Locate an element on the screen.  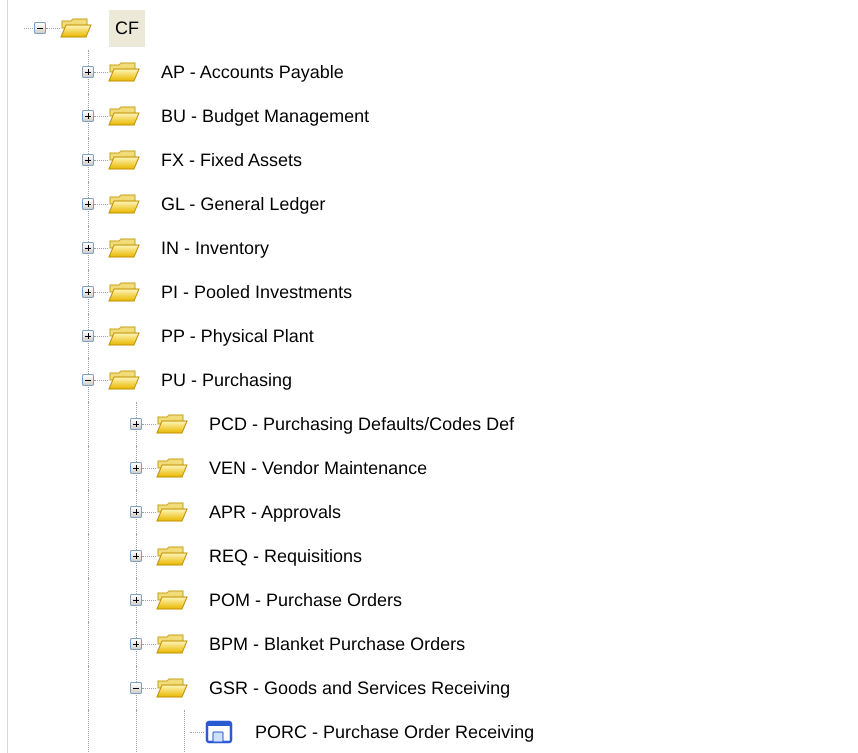
tree-item: GSR - Goods and Services Receiving is located at coordinates (359, 688).